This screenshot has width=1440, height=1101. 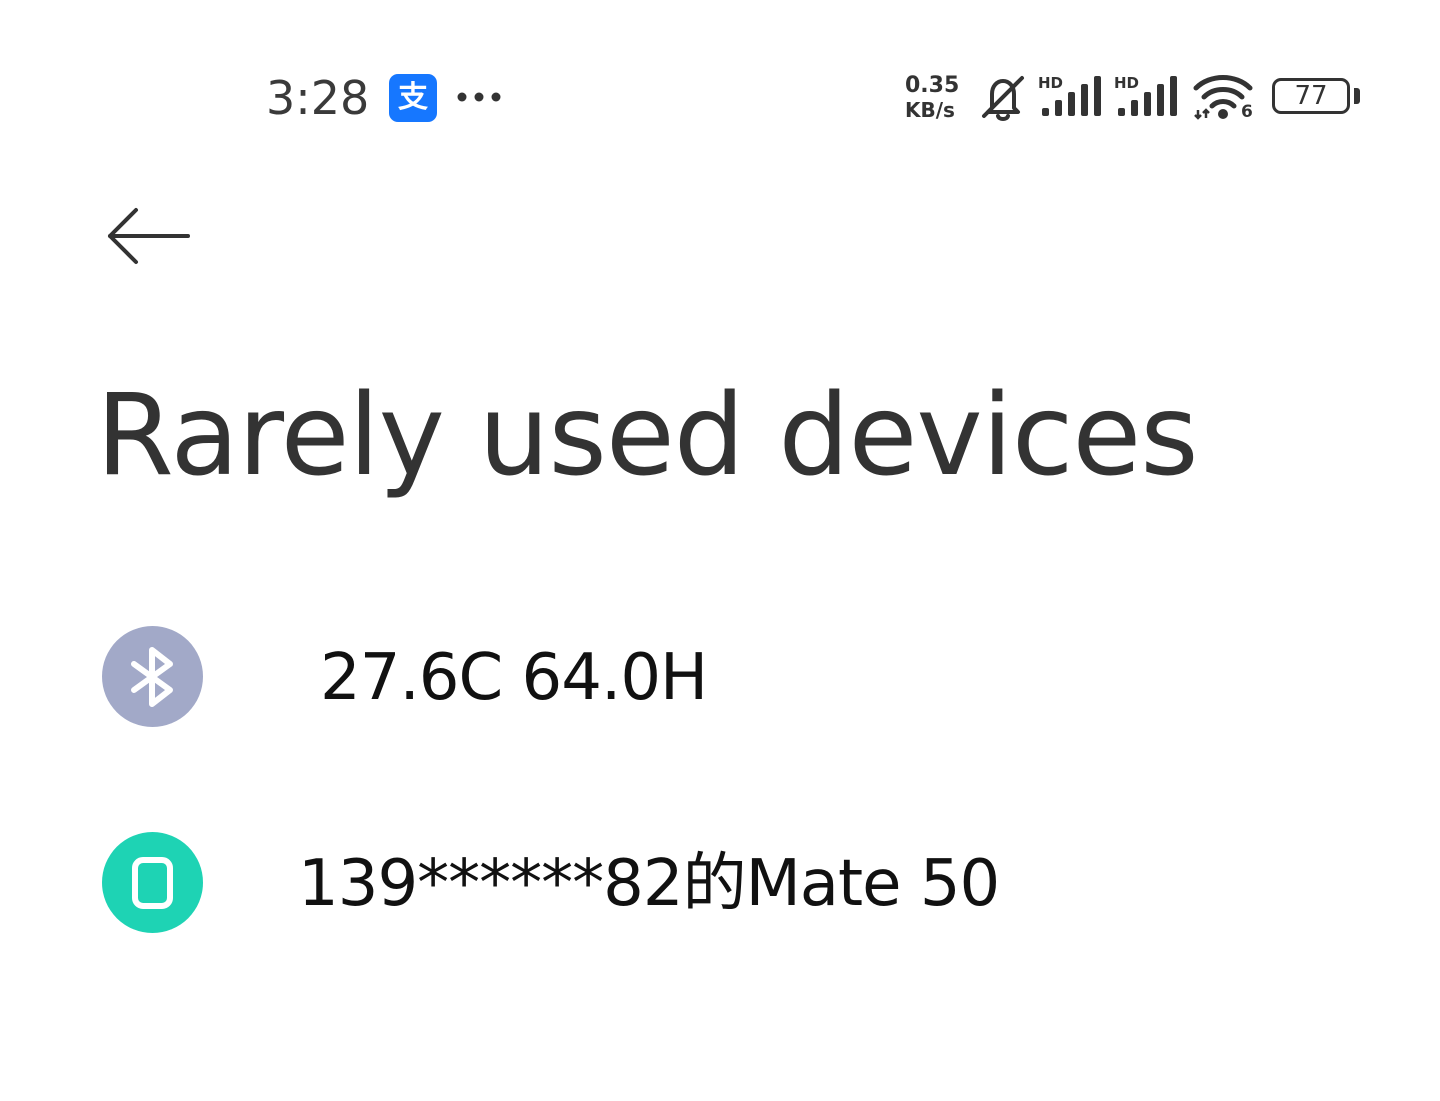 I want to click on network-speed-unit: KB/s, so click(x=930, y=110).